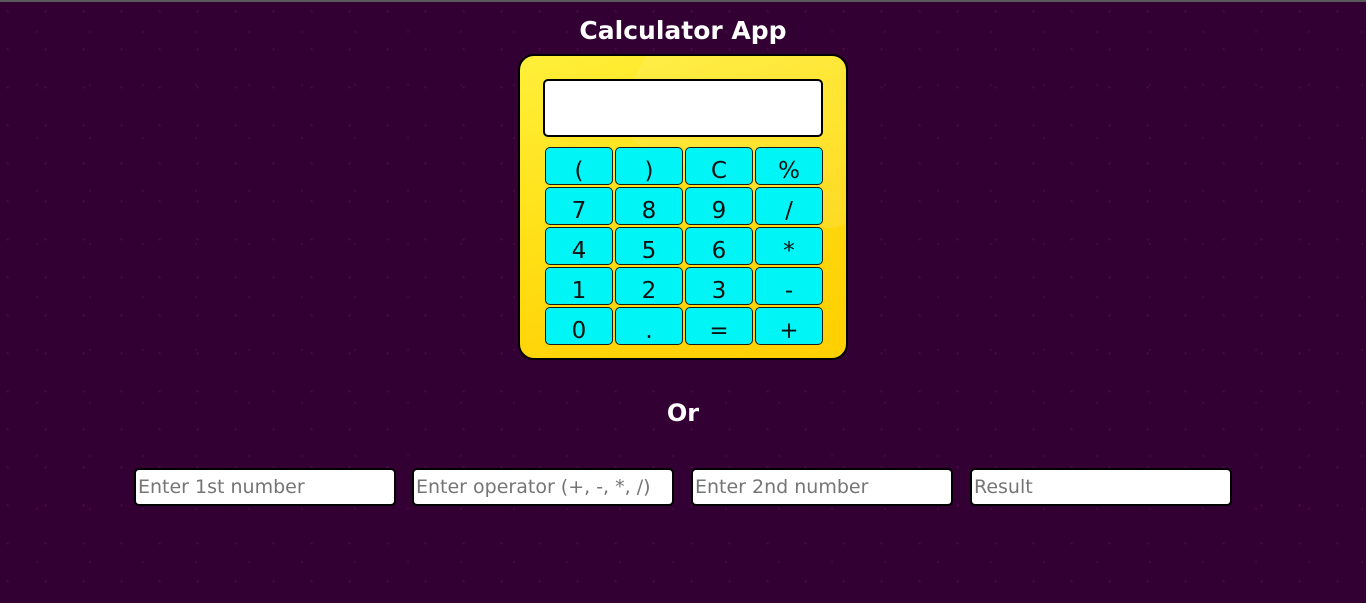 This screenshot has width=1366, height=603. I want to click on page-title: Calculator App, so click(683, 30).